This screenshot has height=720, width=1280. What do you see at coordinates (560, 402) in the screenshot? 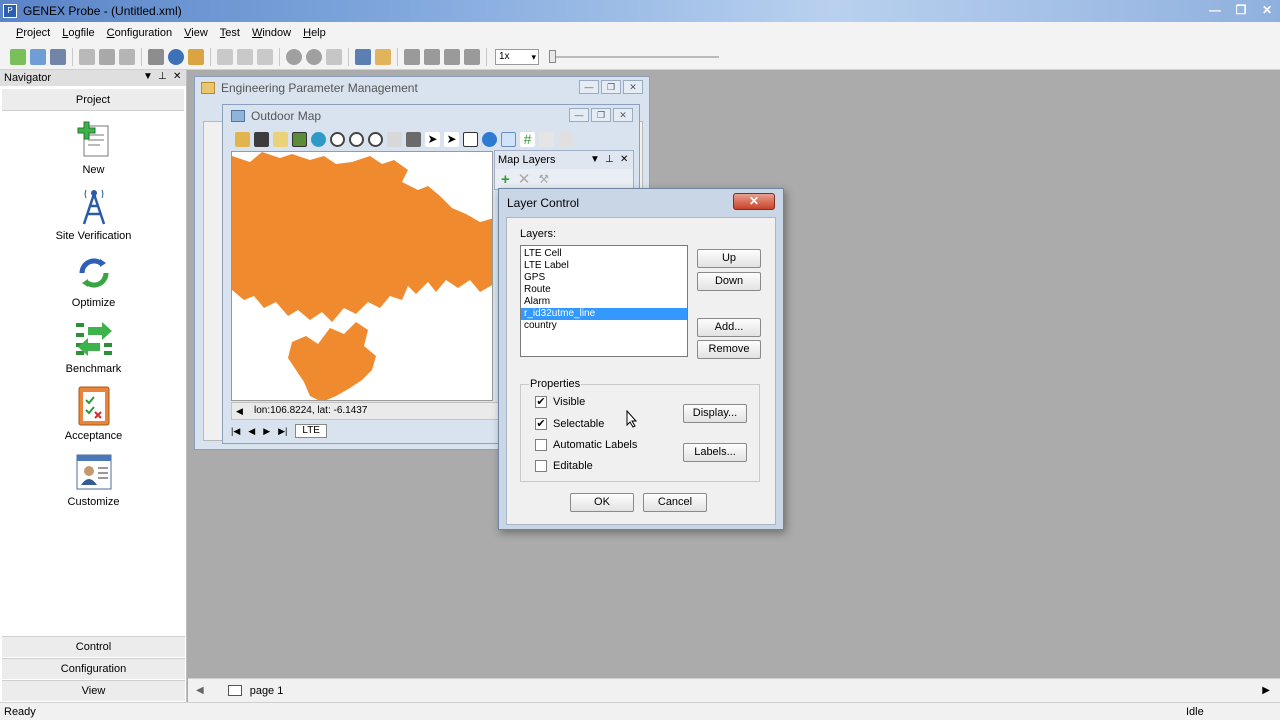
I see `visible-checkbox-row: ✔ Visible` at bounding box center [560, 402].